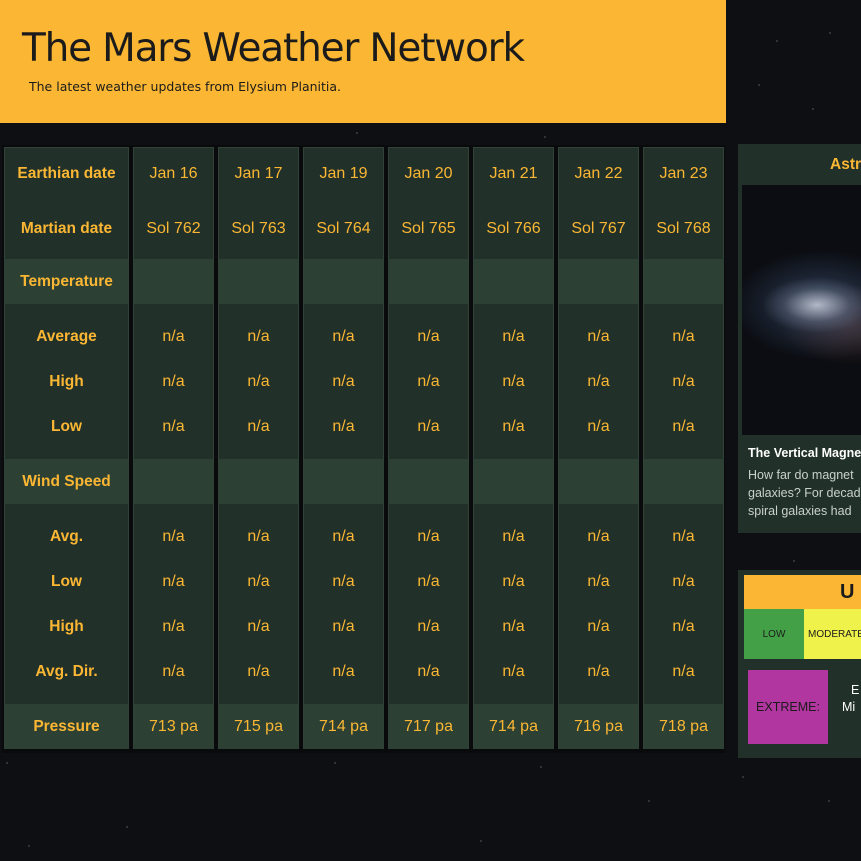 The height and width of the screenshot is (861, 861). I want to click on day-earth-date: Jan 20, so click(428, 173).